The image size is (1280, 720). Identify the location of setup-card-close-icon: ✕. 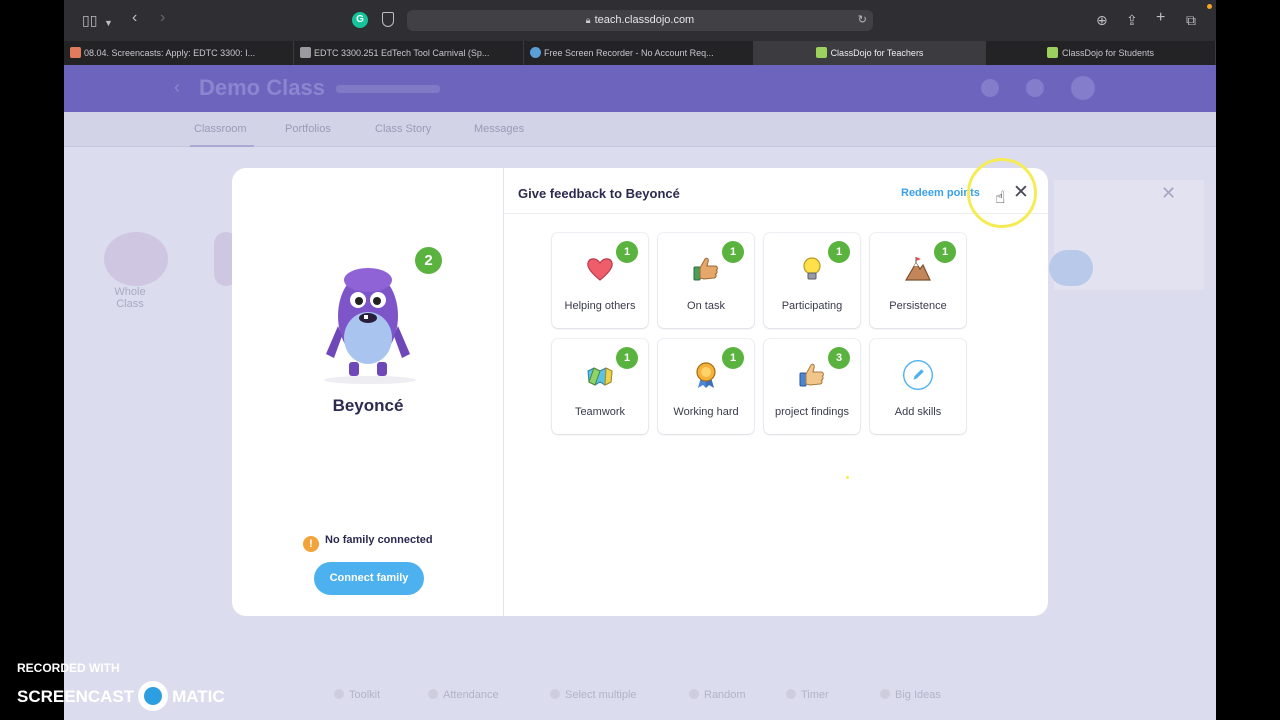
(1168, 193).